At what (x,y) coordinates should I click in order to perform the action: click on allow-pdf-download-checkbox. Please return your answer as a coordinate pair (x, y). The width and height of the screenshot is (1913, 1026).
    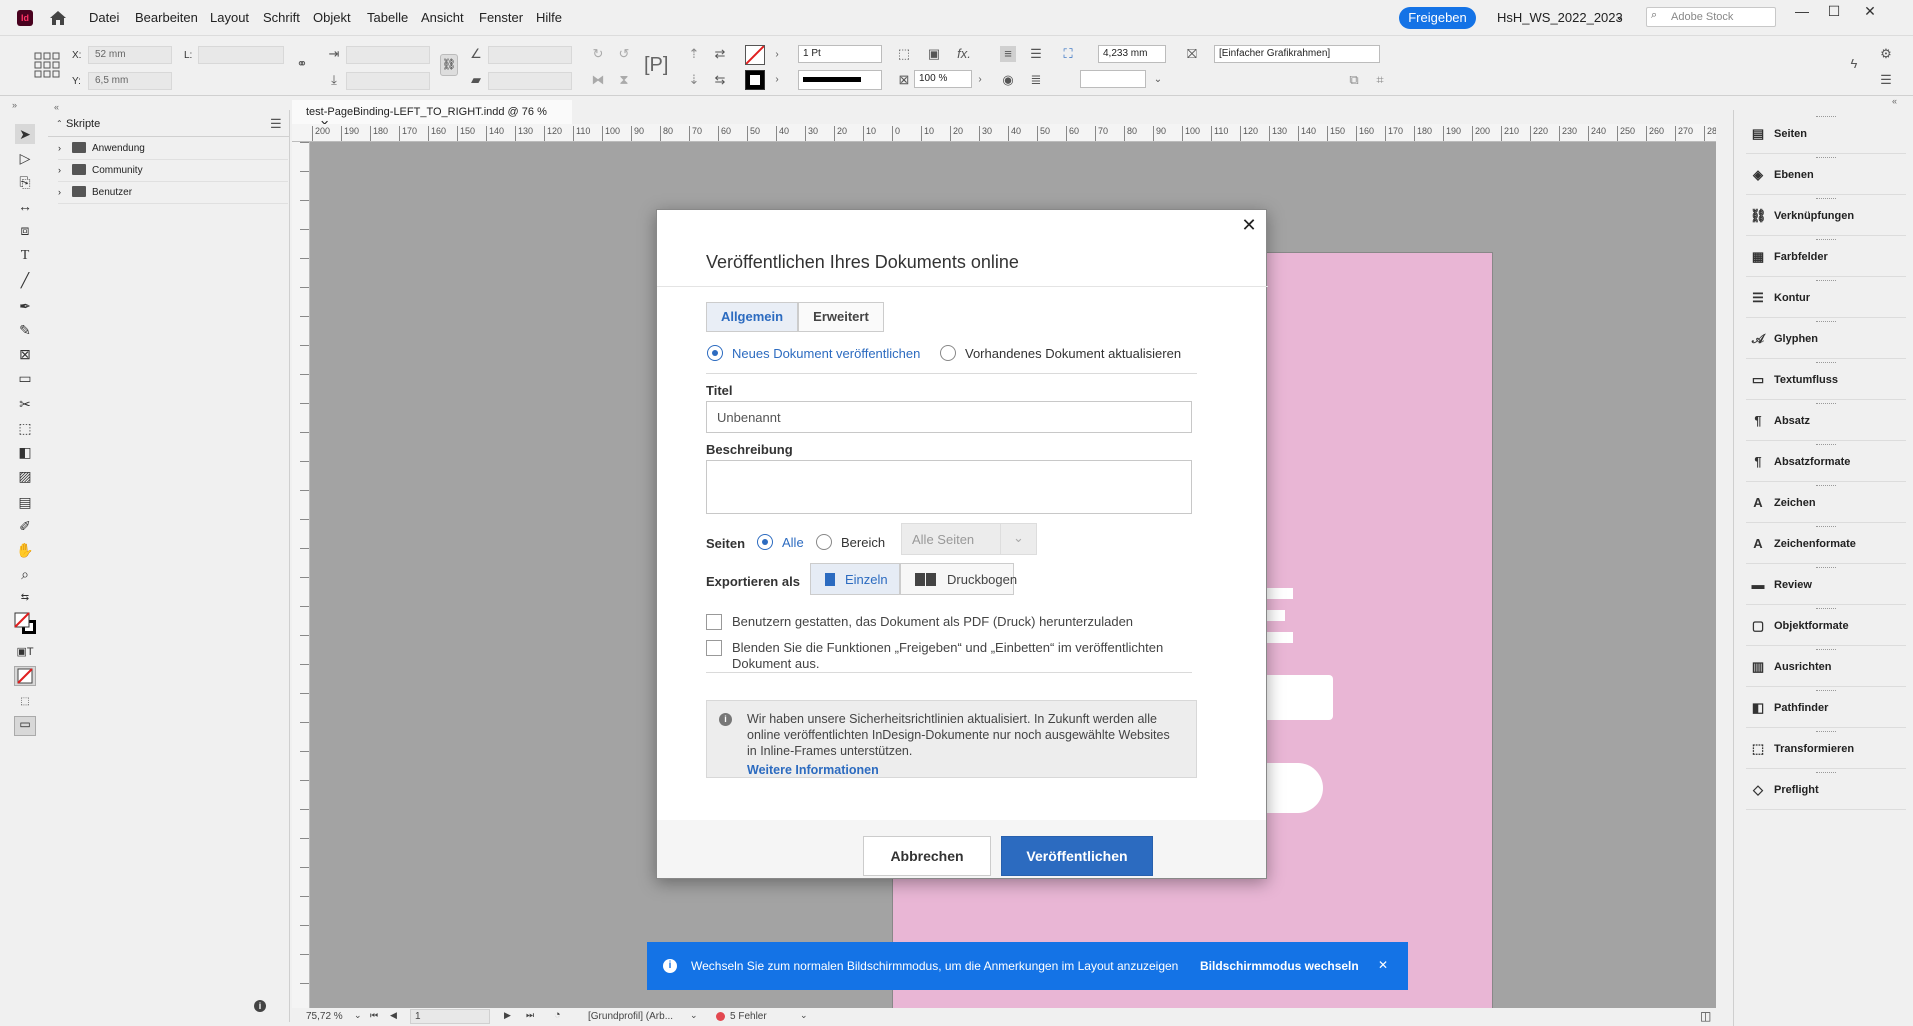
    Looking at the image, I should click on (714, 622).